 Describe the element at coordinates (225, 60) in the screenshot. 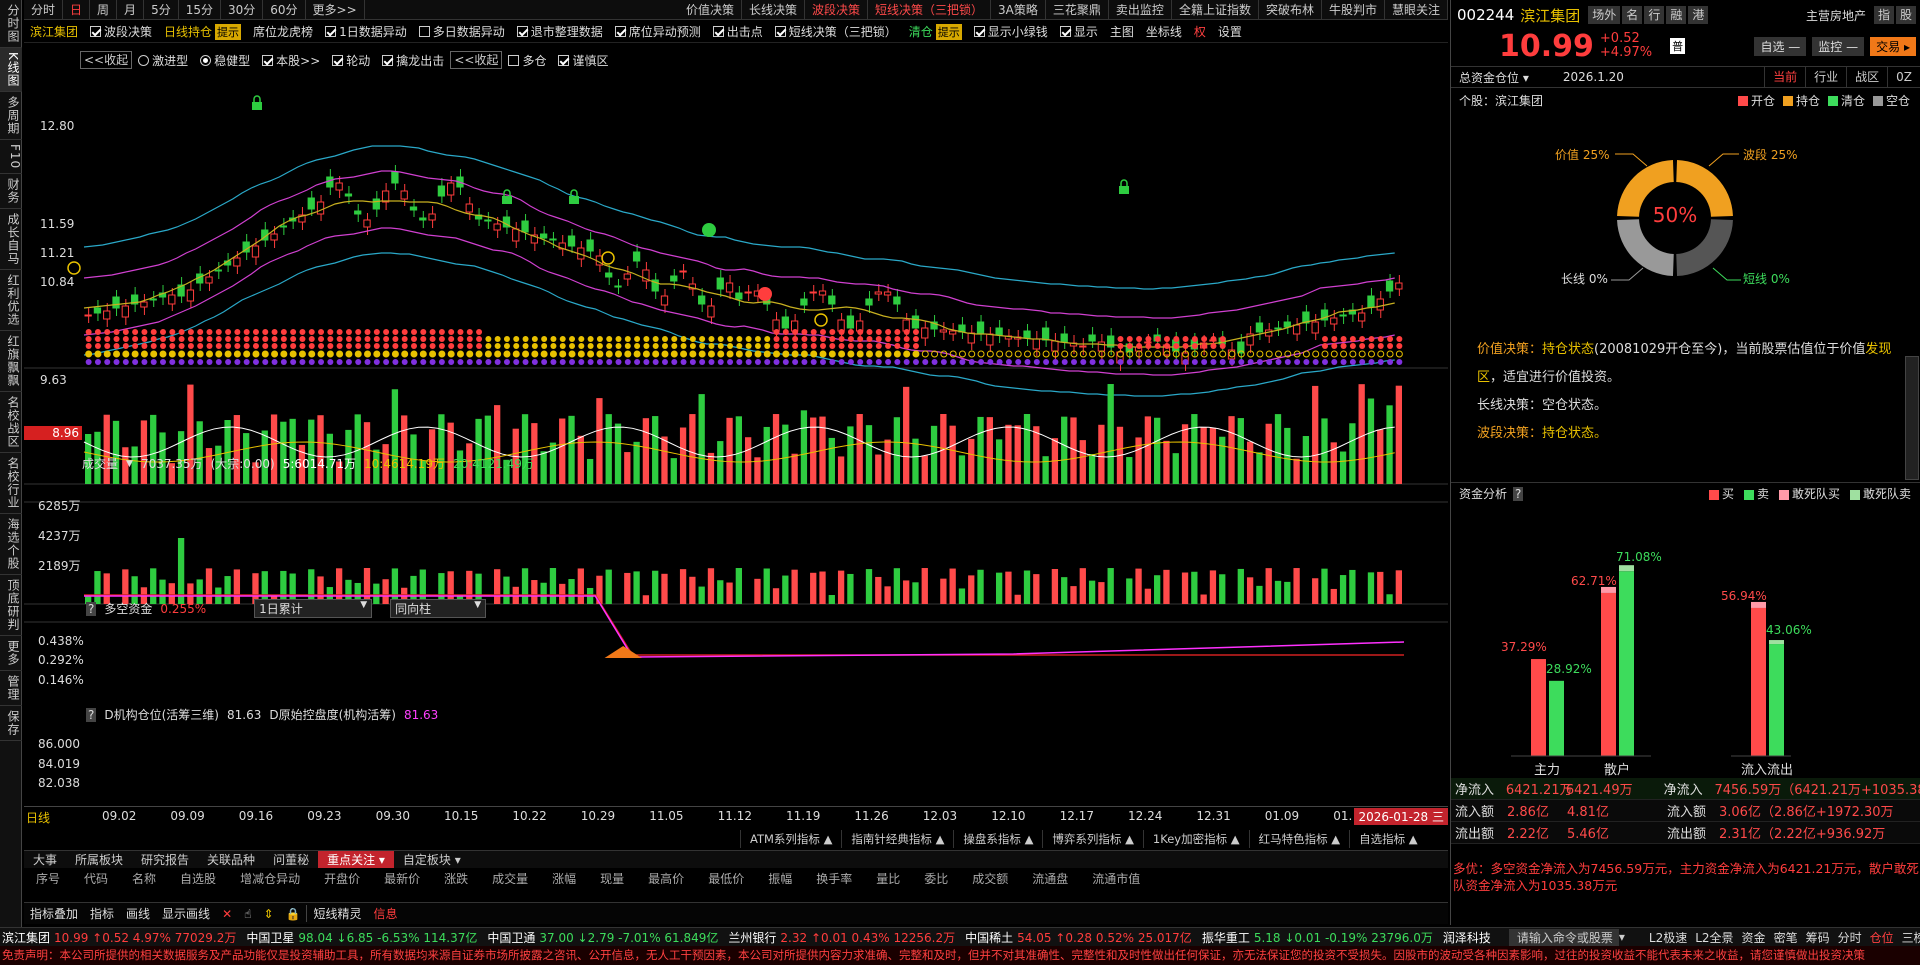

I see `steady-radio: 稳健型` at that location.